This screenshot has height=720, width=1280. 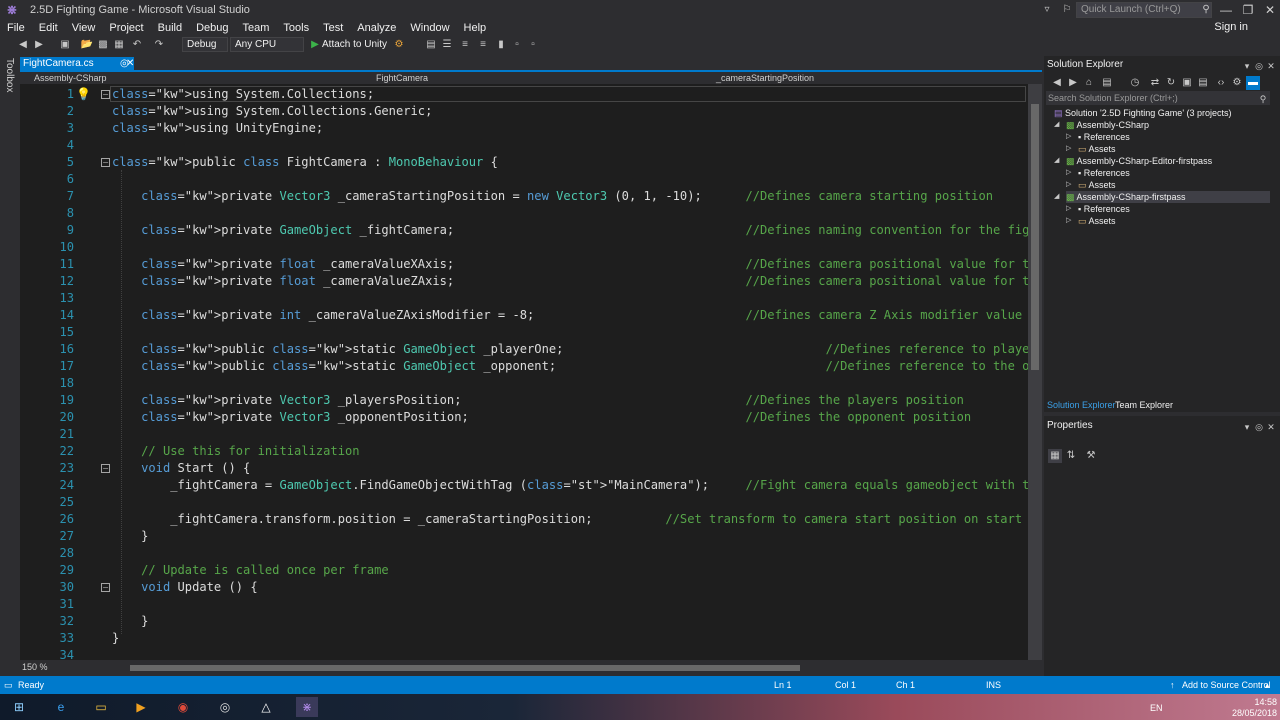 I want to click on menu-analyze: Analyze, so click(x=376, y=28).